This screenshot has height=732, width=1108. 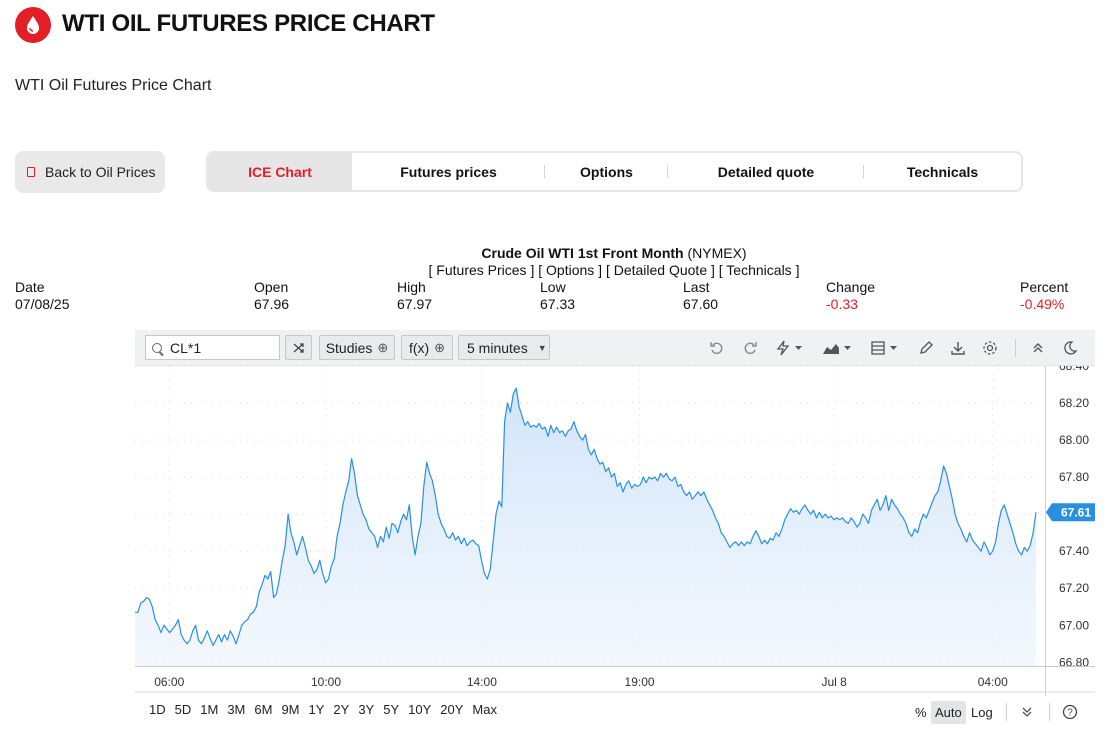 I want to click on field-value: -0.49%, so click(x=1042, y=304).